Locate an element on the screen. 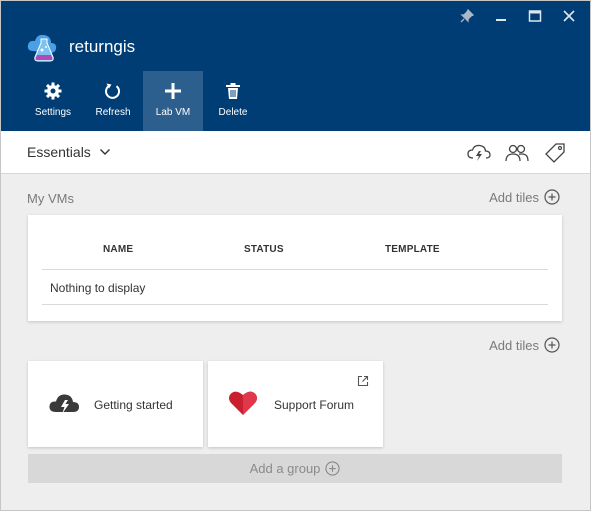 The width and height of the screenshot is (591, 511). add-tiles-button-vms: Add tiles is located at coordinates (524, 197).